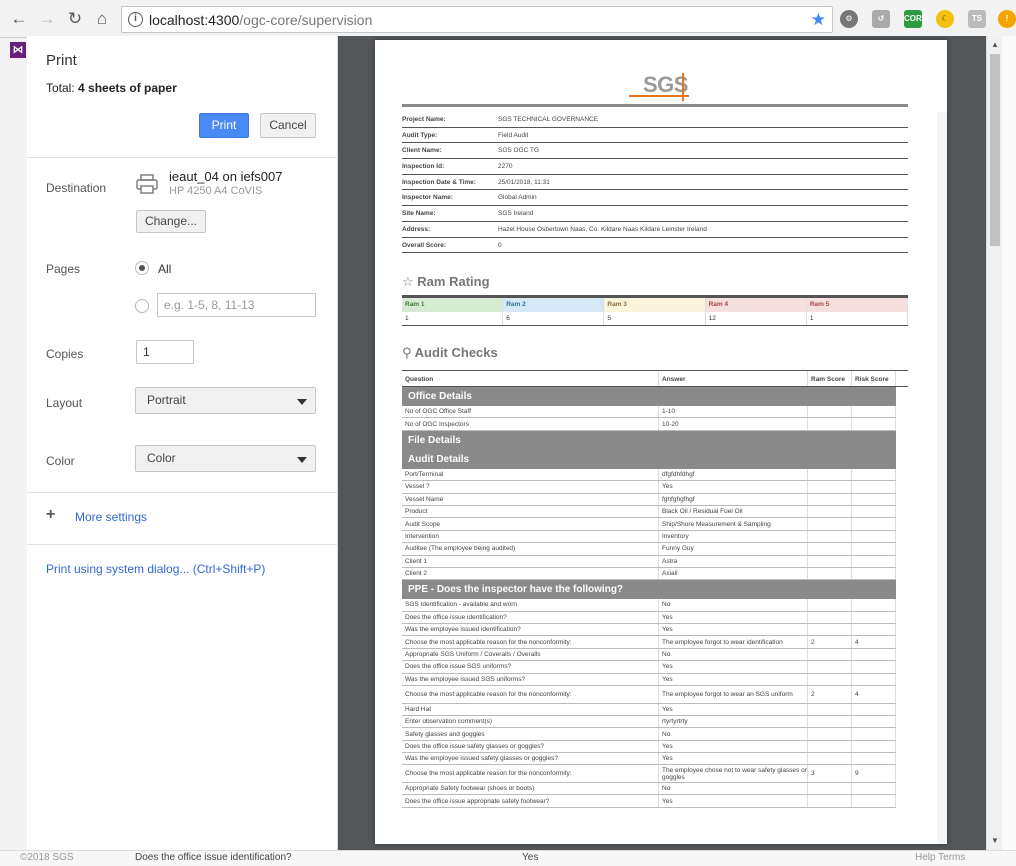  I want to click on ram-name: Ram 3, so click(655, 305).